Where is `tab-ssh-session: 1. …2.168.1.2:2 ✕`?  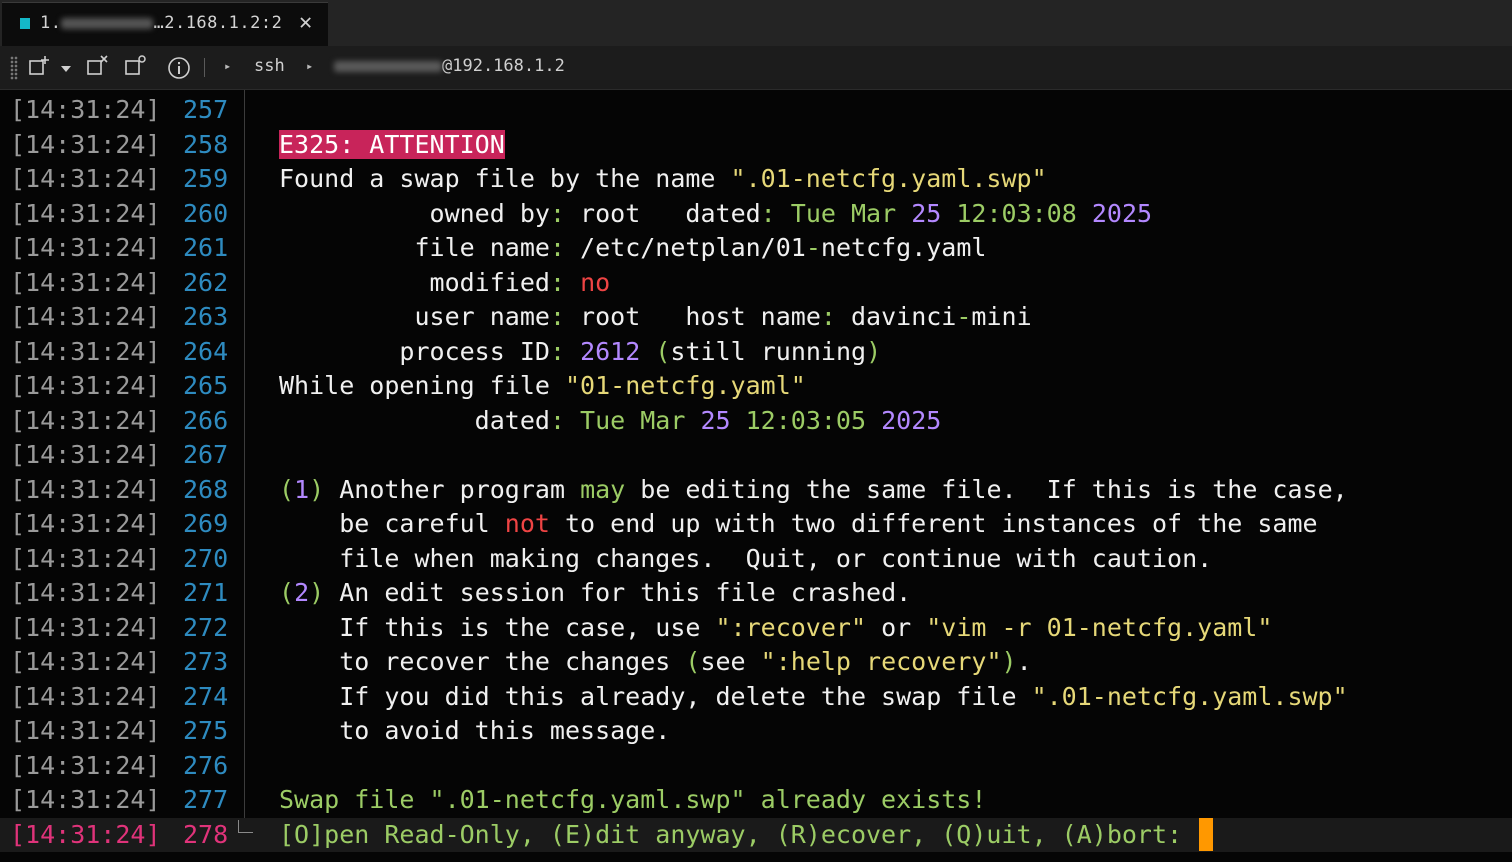
tab-ssh-session: 1. …2.168.1.2:2 ✕ is located at coordinates (165, 24).